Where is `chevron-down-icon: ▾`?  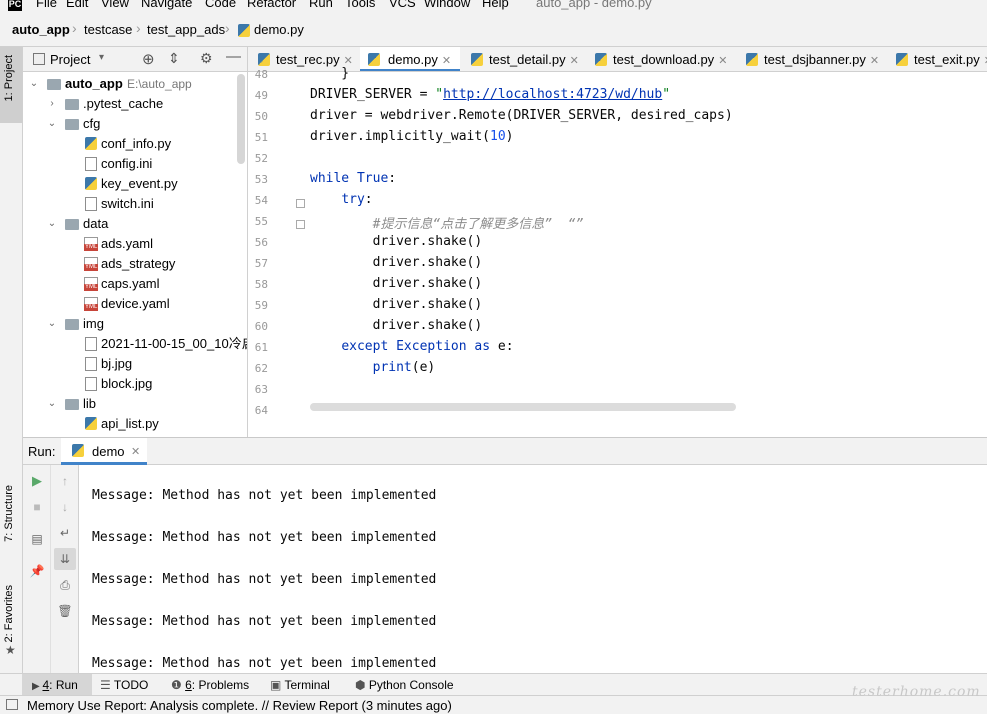 chevron-down-icon: ▾ is located at coordinates (101, 57).